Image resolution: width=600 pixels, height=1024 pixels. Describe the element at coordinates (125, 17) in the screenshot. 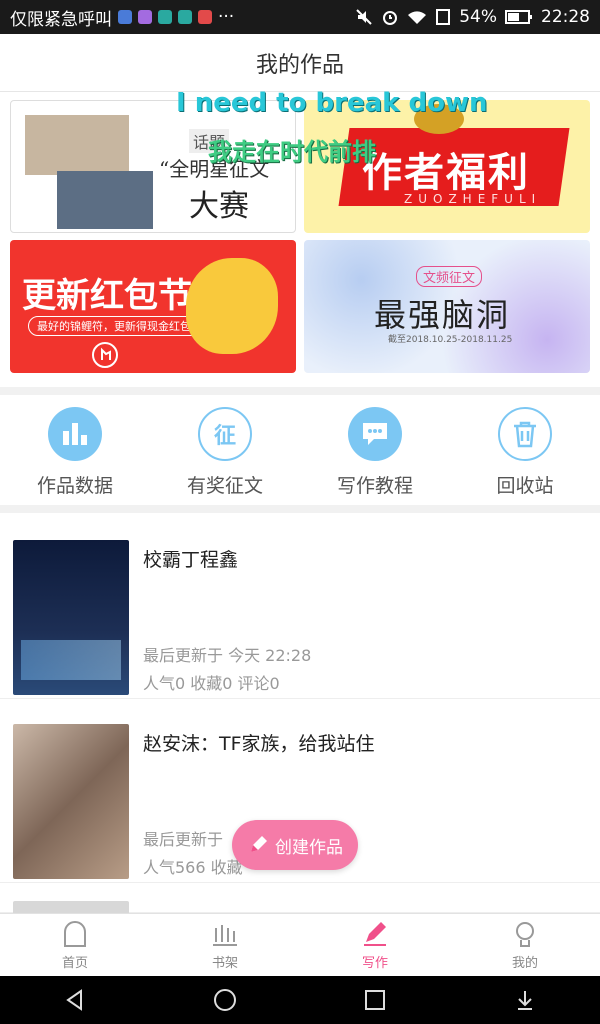

I see `app-notification-icon` at that location.